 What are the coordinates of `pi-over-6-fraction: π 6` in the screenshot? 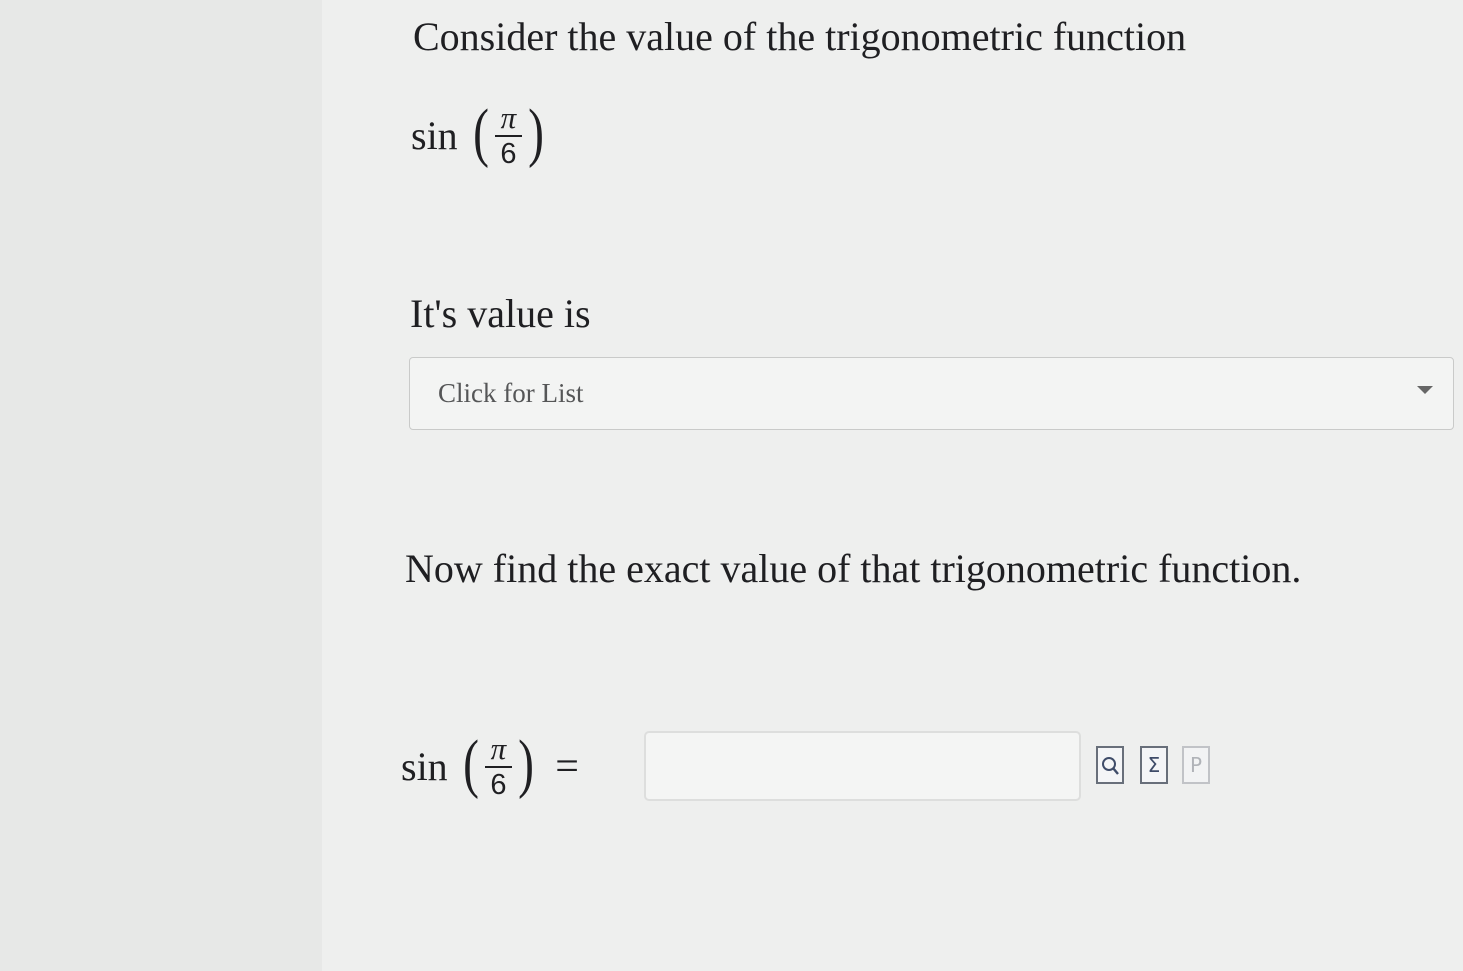 It's located at (508, 136).